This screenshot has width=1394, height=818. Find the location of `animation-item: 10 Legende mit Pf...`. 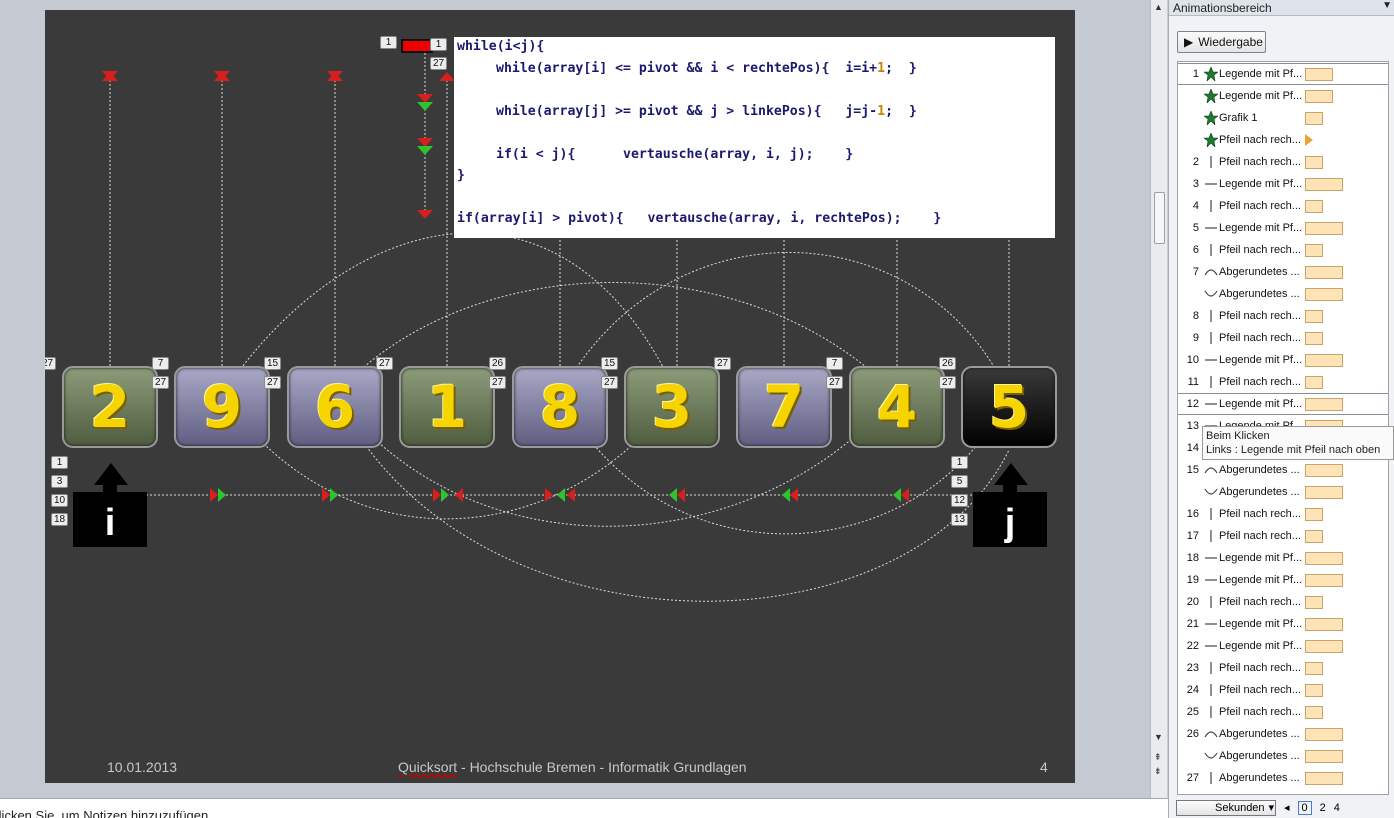

animation-item: 10 Legende mit Pf... is located at coordinates (1283, 360).